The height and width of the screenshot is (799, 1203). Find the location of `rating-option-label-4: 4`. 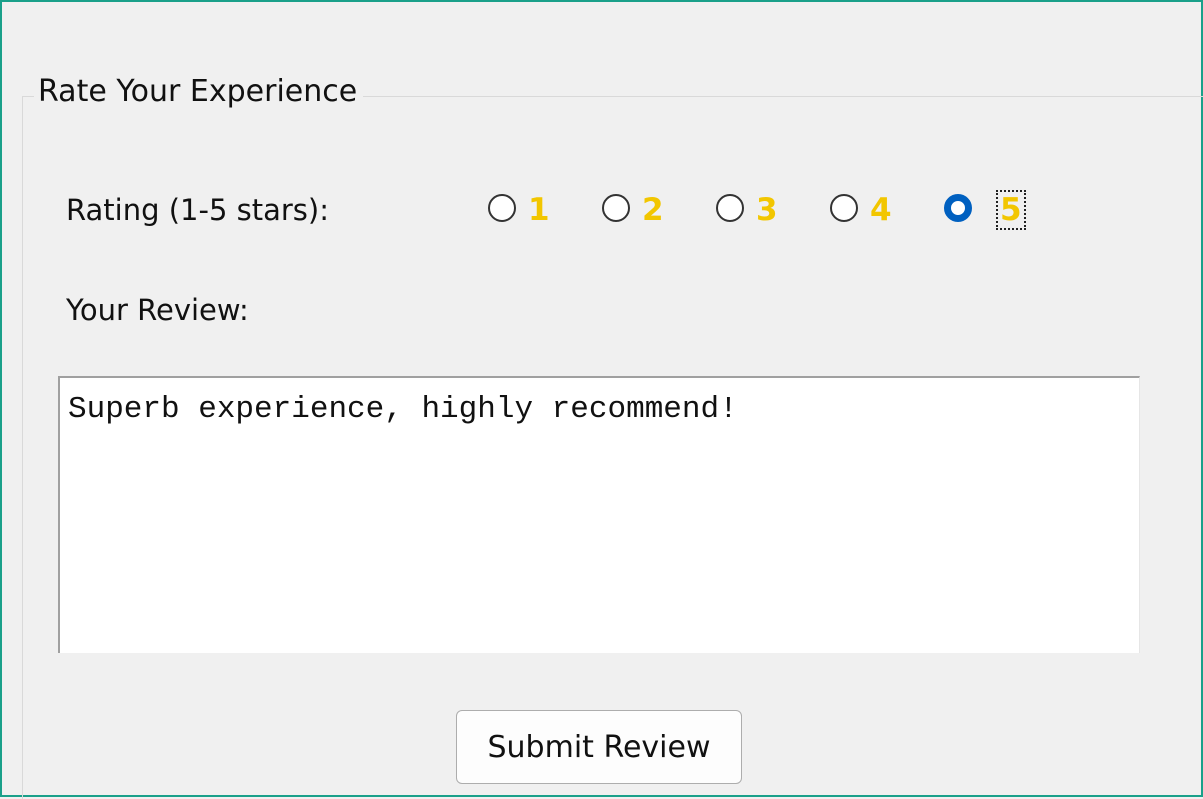

rating-option-label-4: 4 is located at coordinates (881, 210).